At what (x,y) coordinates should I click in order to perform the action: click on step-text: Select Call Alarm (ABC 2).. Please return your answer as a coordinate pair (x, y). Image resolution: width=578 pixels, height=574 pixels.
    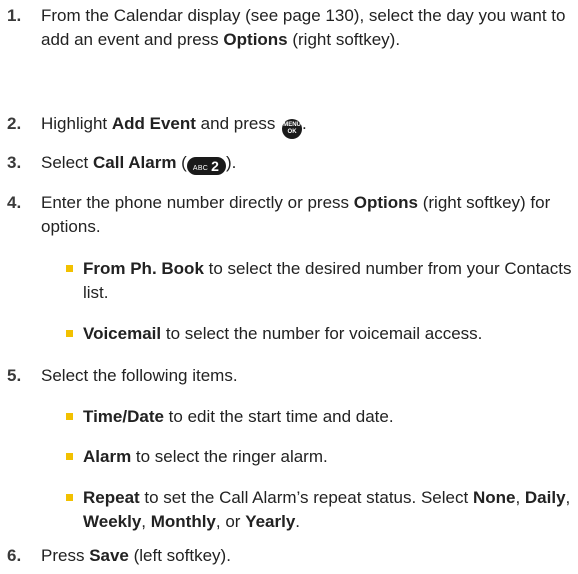
    Looking at the image, I should click on (307, 163).